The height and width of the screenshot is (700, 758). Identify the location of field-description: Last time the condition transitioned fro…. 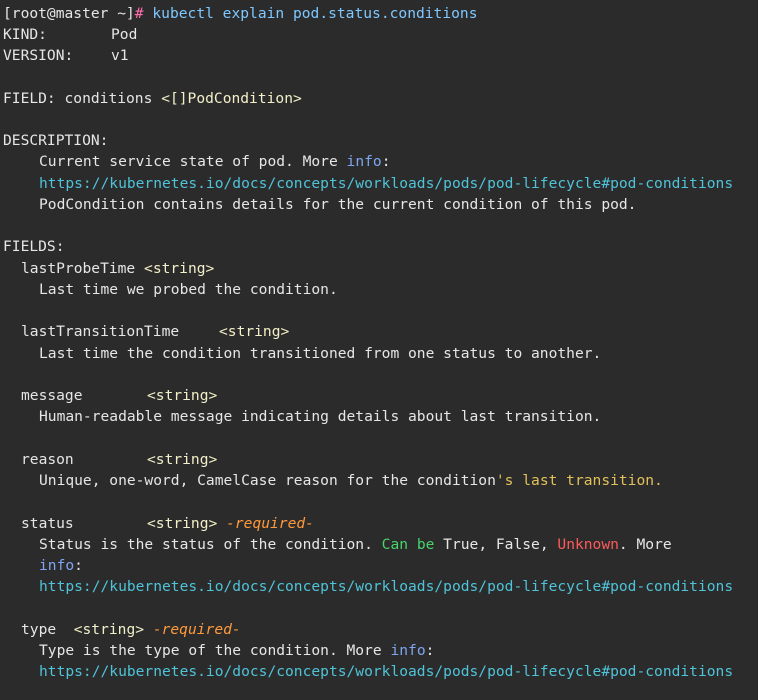
(320, 353).